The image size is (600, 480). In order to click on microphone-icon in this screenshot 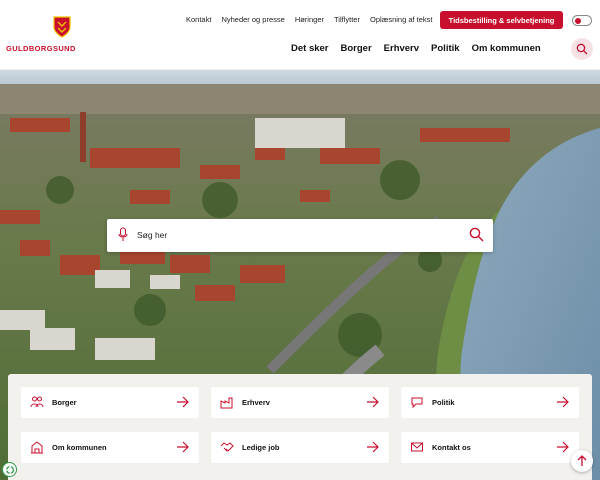, I will do `click(123, 235)`.